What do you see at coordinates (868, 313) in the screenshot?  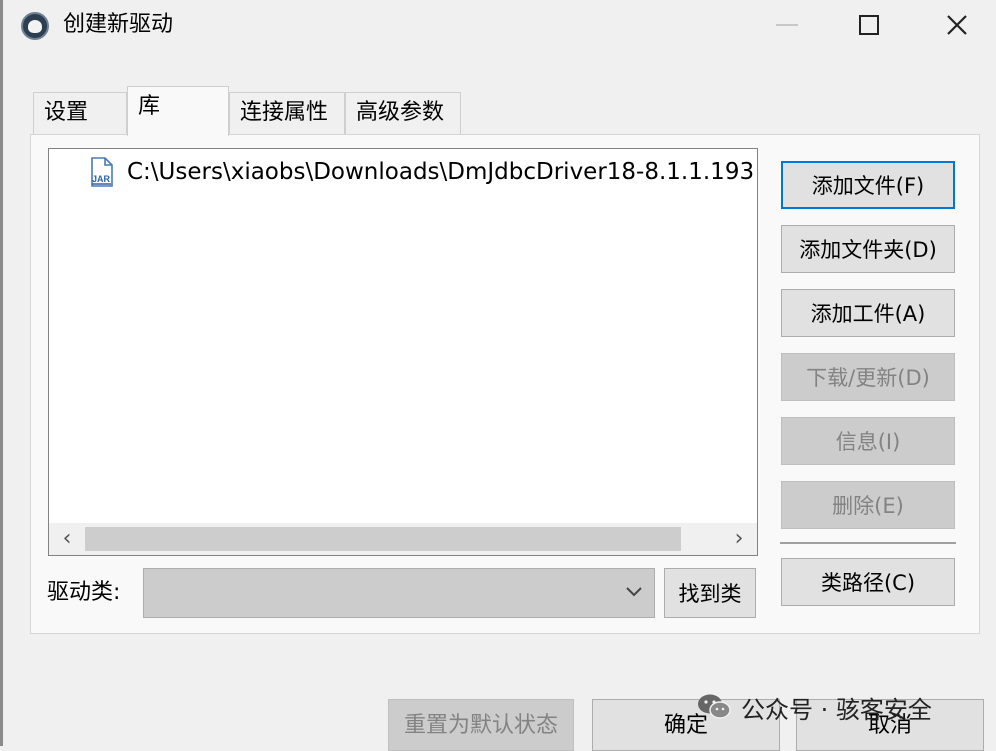 I see `add-artifact-button: 添加工件(A)` at bounding box center [868, 313].